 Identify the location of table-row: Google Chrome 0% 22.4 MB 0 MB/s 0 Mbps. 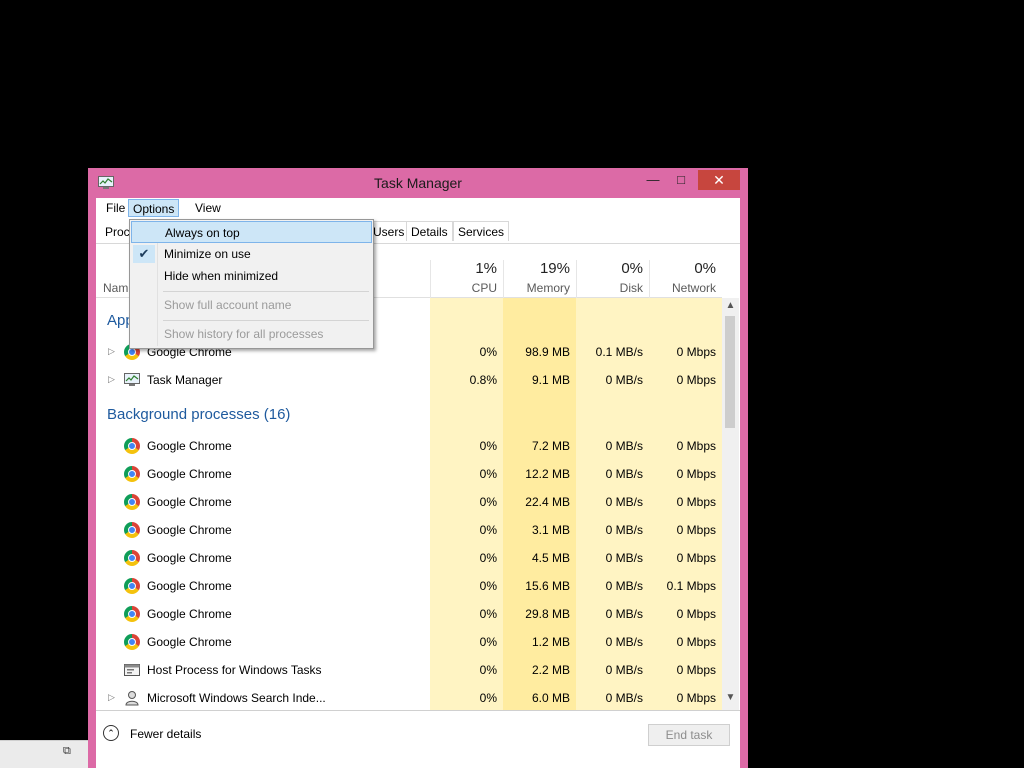
(409, 502).